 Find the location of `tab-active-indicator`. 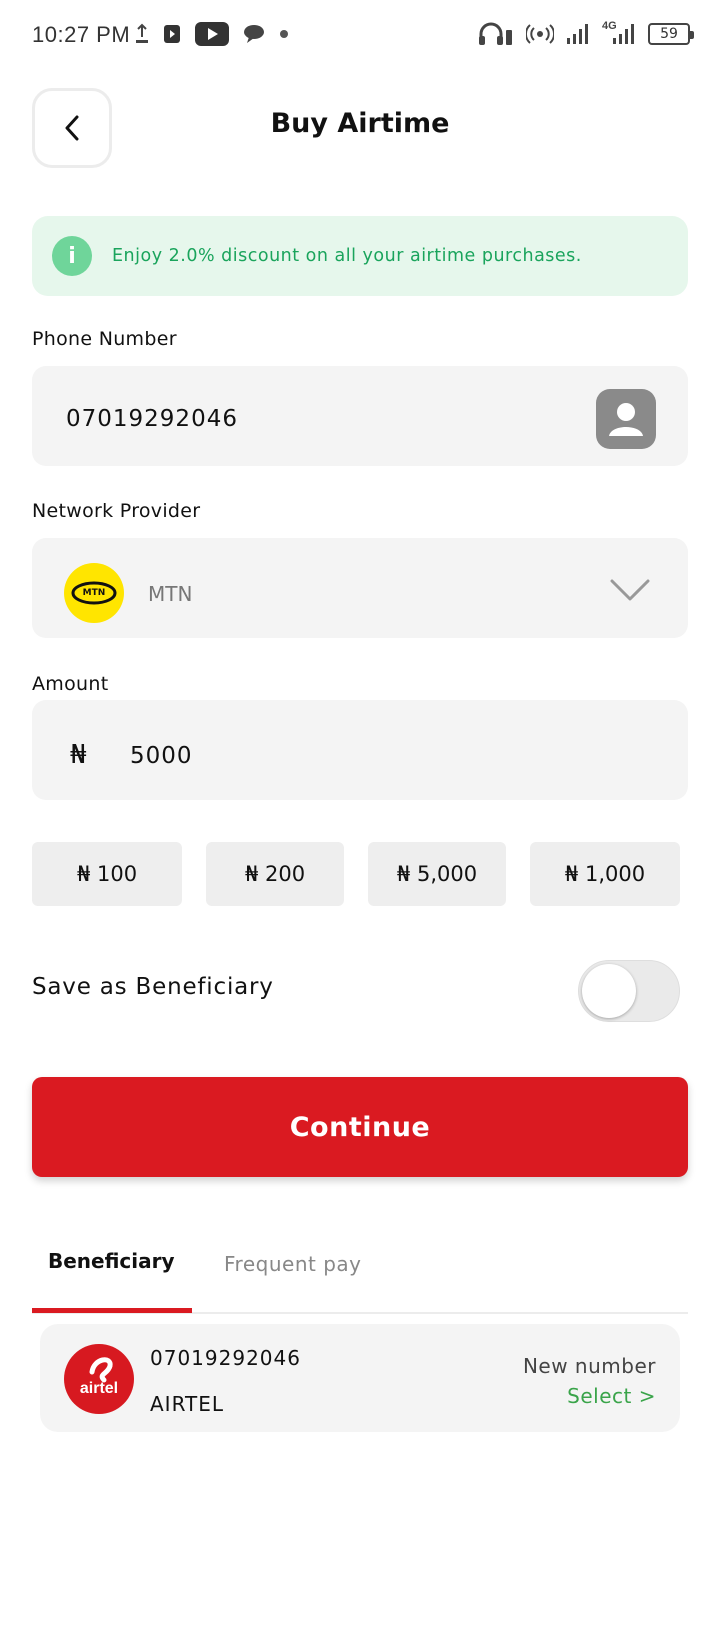

tab-active-indicator is located at coordinates (112, 1310).